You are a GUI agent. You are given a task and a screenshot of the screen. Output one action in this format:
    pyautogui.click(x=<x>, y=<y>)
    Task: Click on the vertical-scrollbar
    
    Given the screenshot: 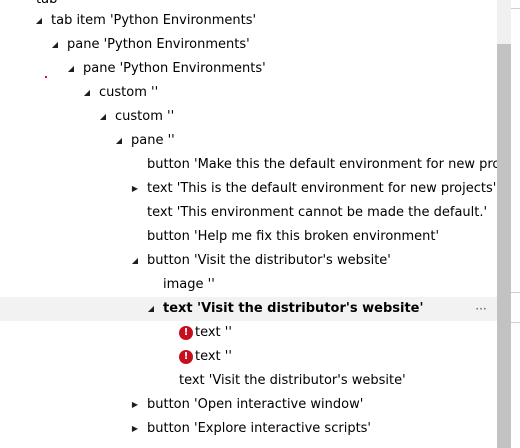 What is the action you would take?
    pyautogui.click(x=504, y=224)
    